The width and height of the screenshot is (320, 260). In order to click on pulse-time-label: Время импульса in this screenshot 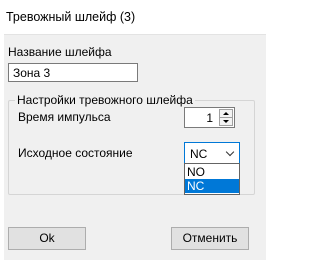, I will do `click(64, 117)`.